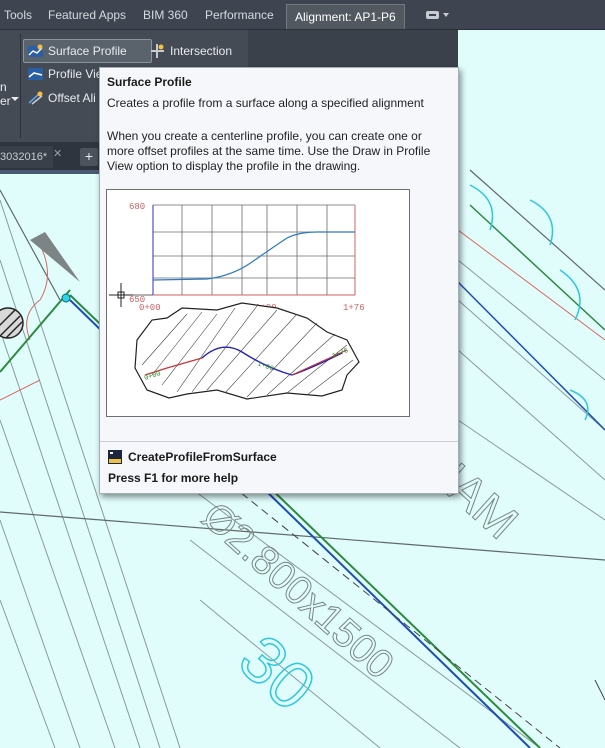 This screenshot has height=748, width=605. Describe the element at coordinates (15, 95) in the screenshot. I see `ribbon-dropdown-arrow` at that location.